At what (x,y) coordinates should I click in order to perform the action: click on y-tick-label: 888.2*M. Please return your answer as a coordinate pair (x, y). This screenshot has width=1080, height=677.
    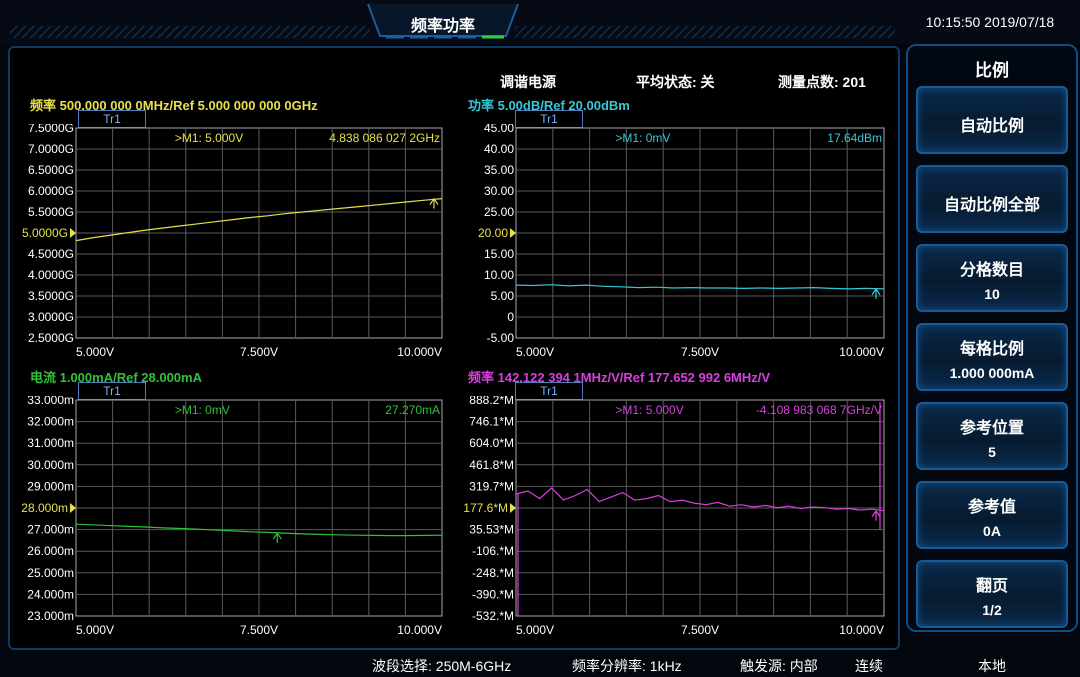
    Looking at the image, I should click on (491, 401).